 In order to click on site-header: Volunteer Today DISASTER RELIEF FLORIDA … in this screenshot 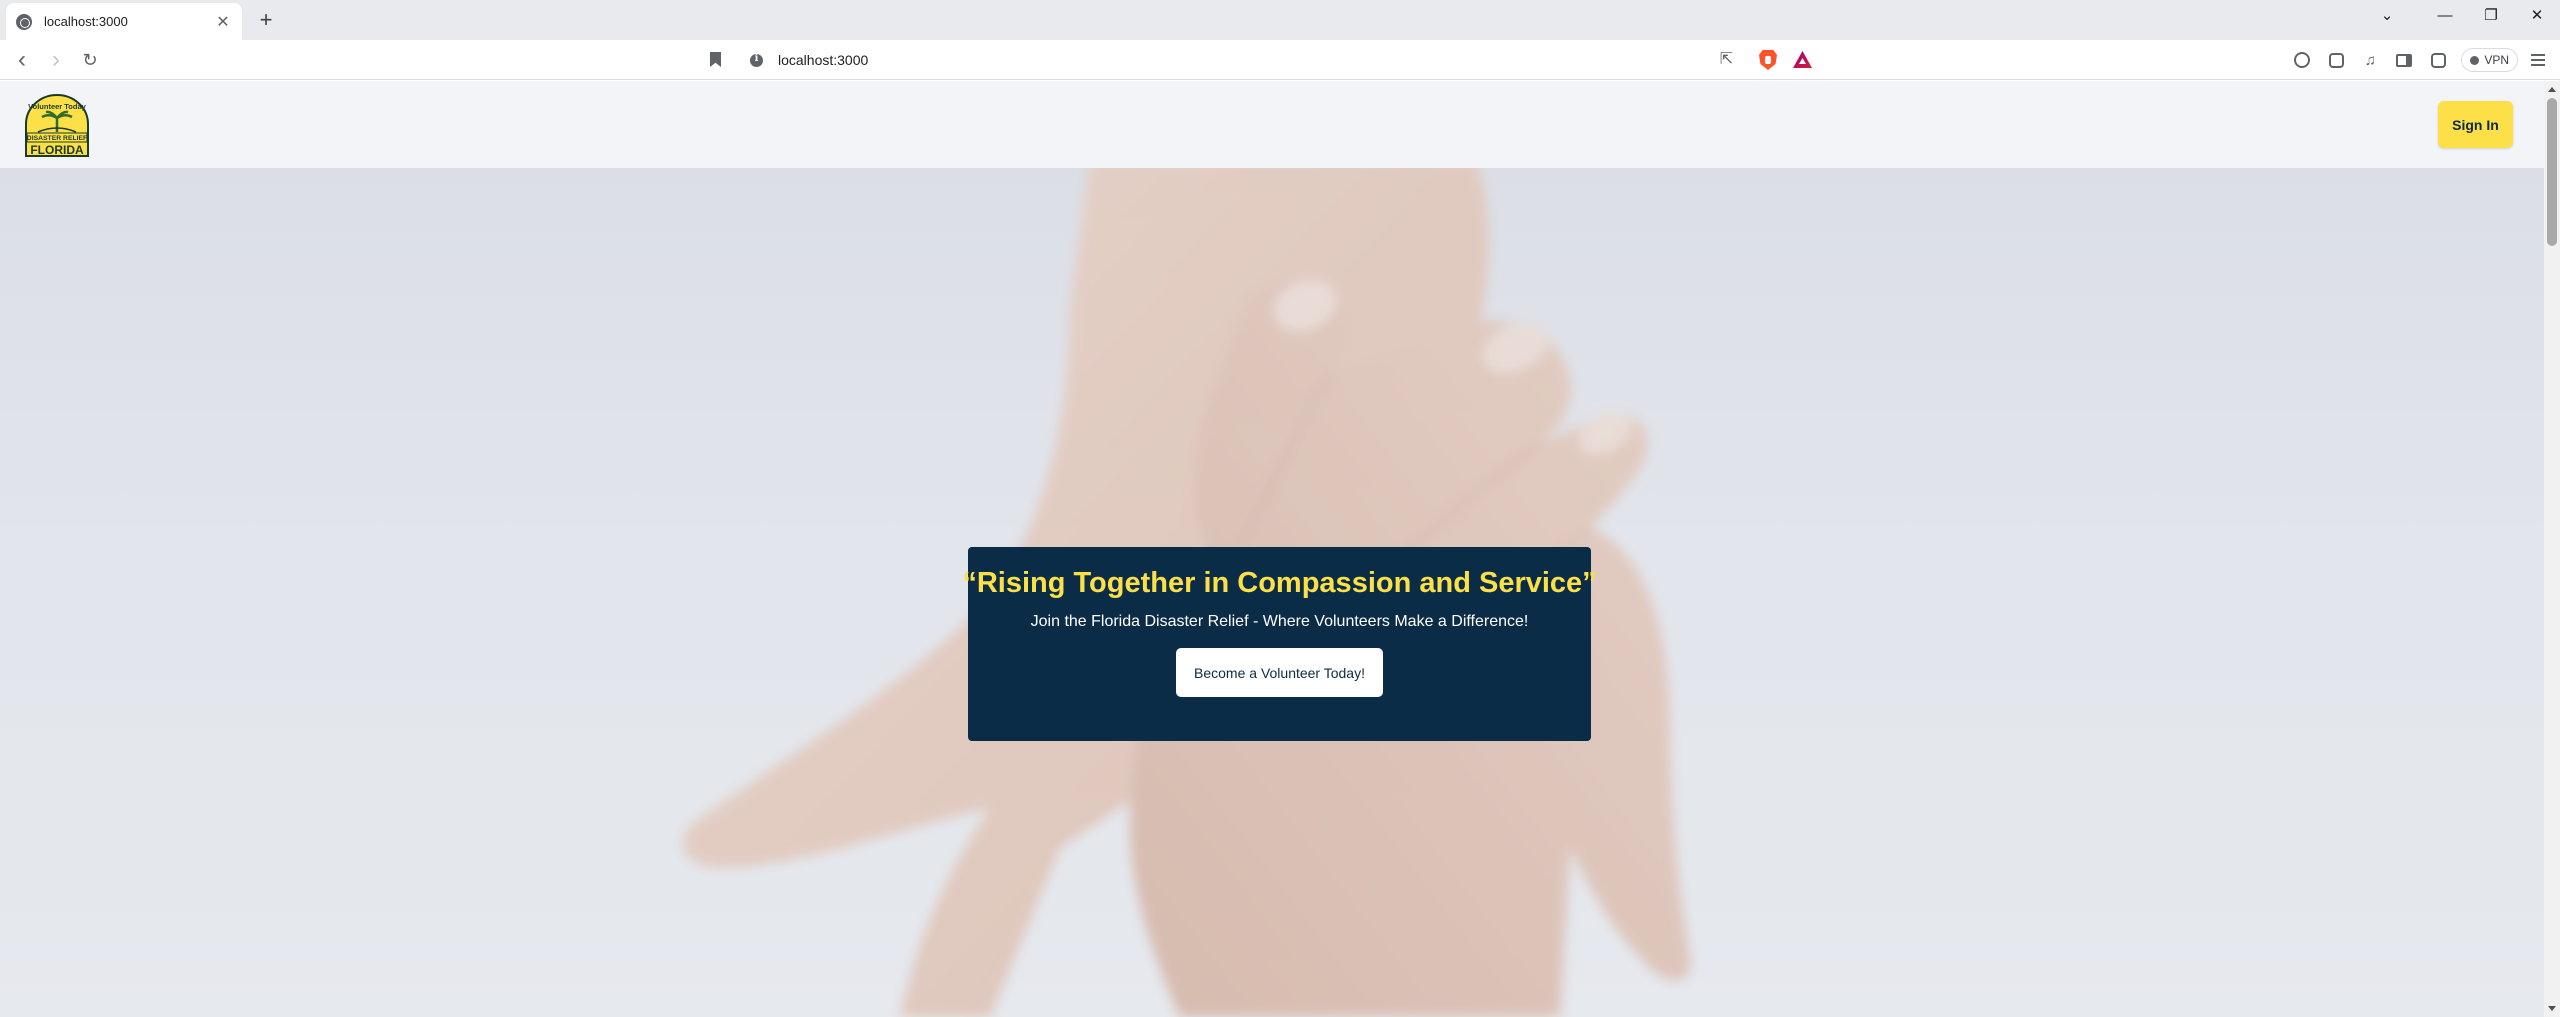, I will do `click(1272, 124)`.